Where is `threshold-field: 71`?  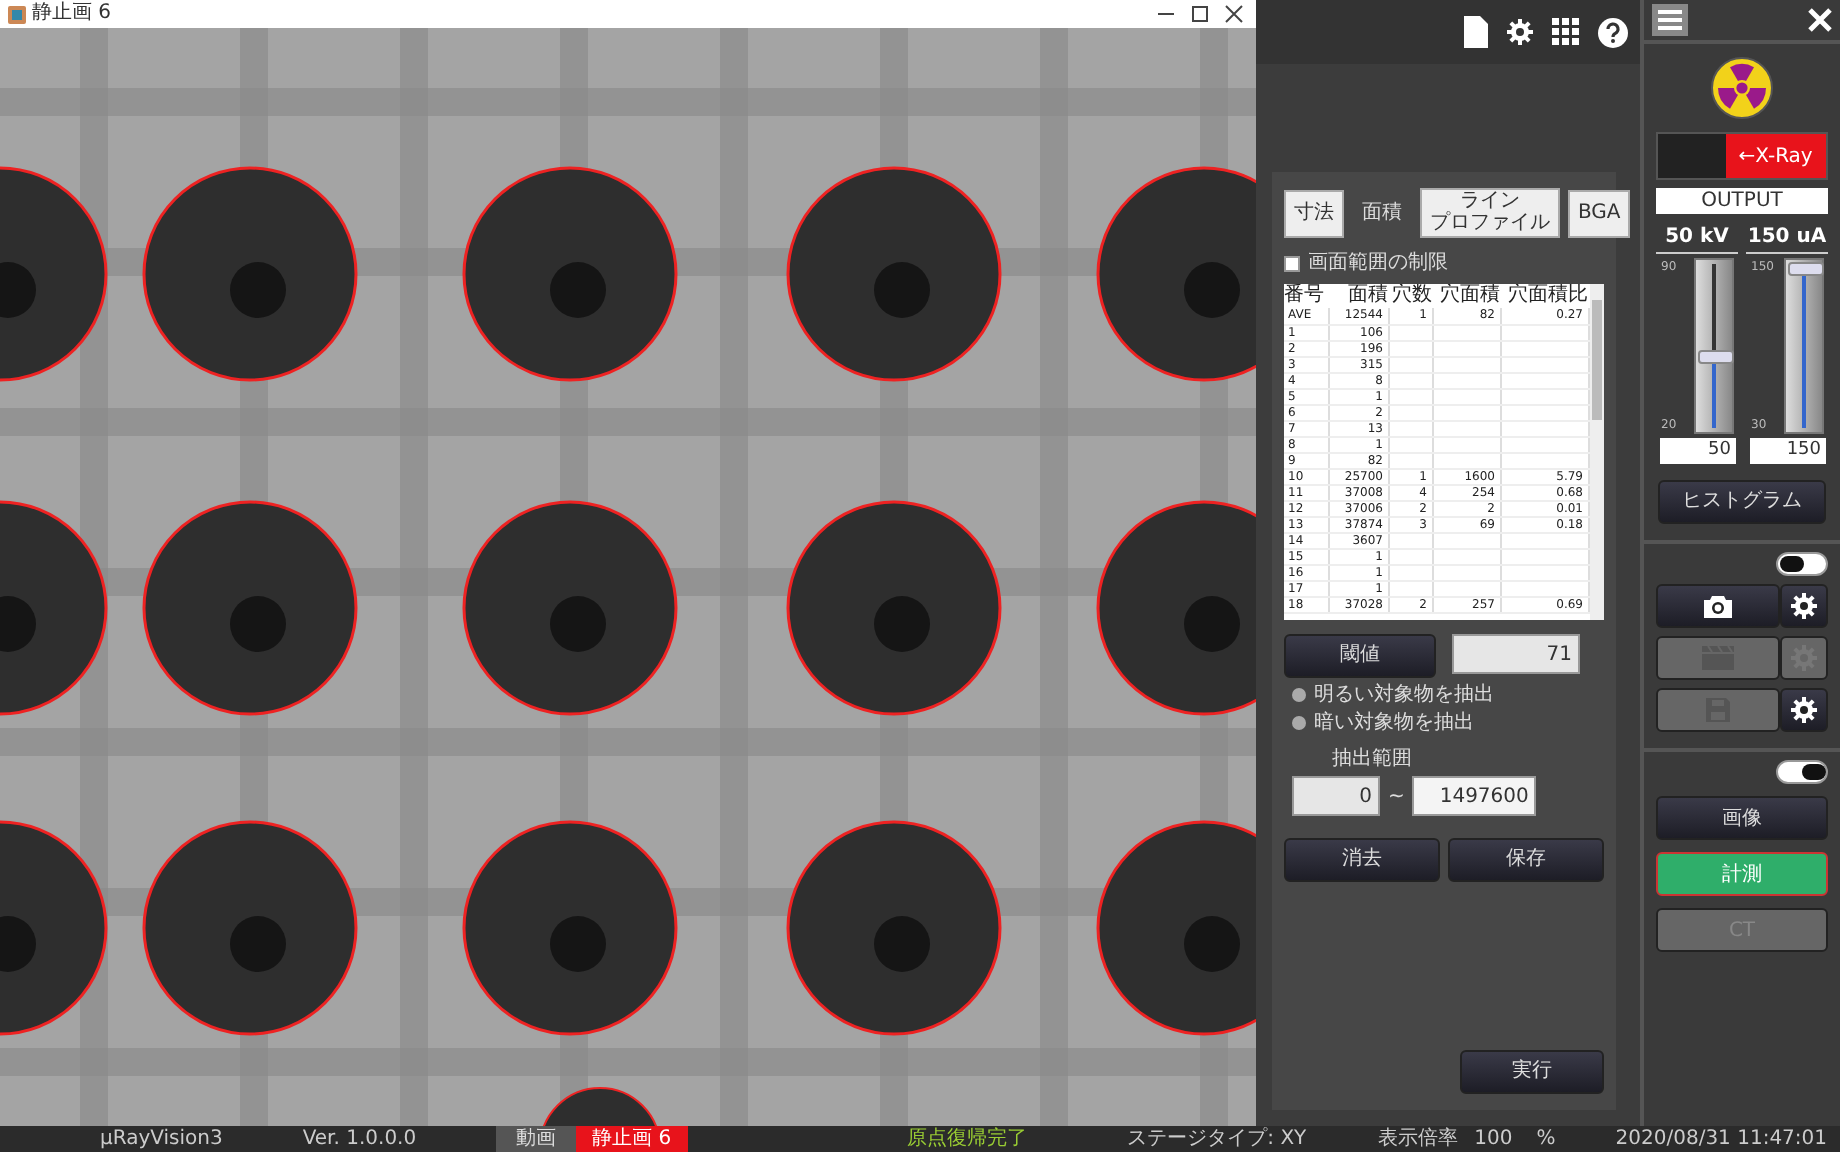 threshold-field: 71 is located at coordinates (1516, 654).